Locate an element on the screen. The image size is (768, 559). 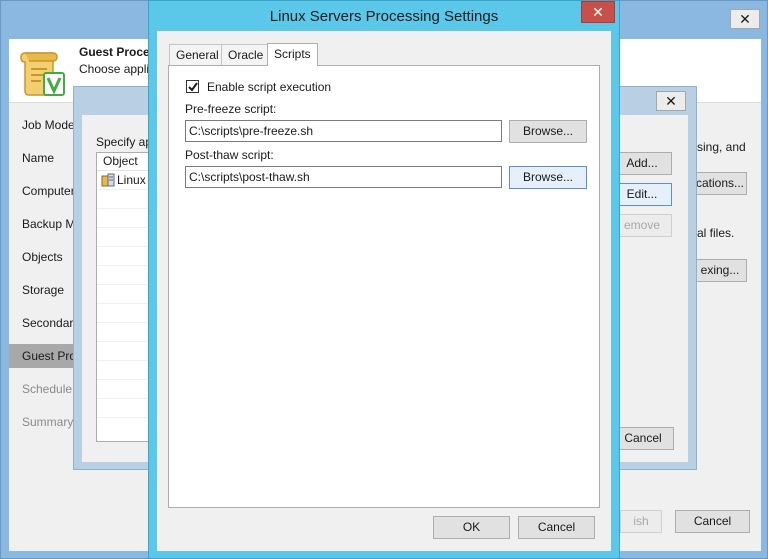
sidebar-item-objects: Objects is located at coordinates (44, 257).